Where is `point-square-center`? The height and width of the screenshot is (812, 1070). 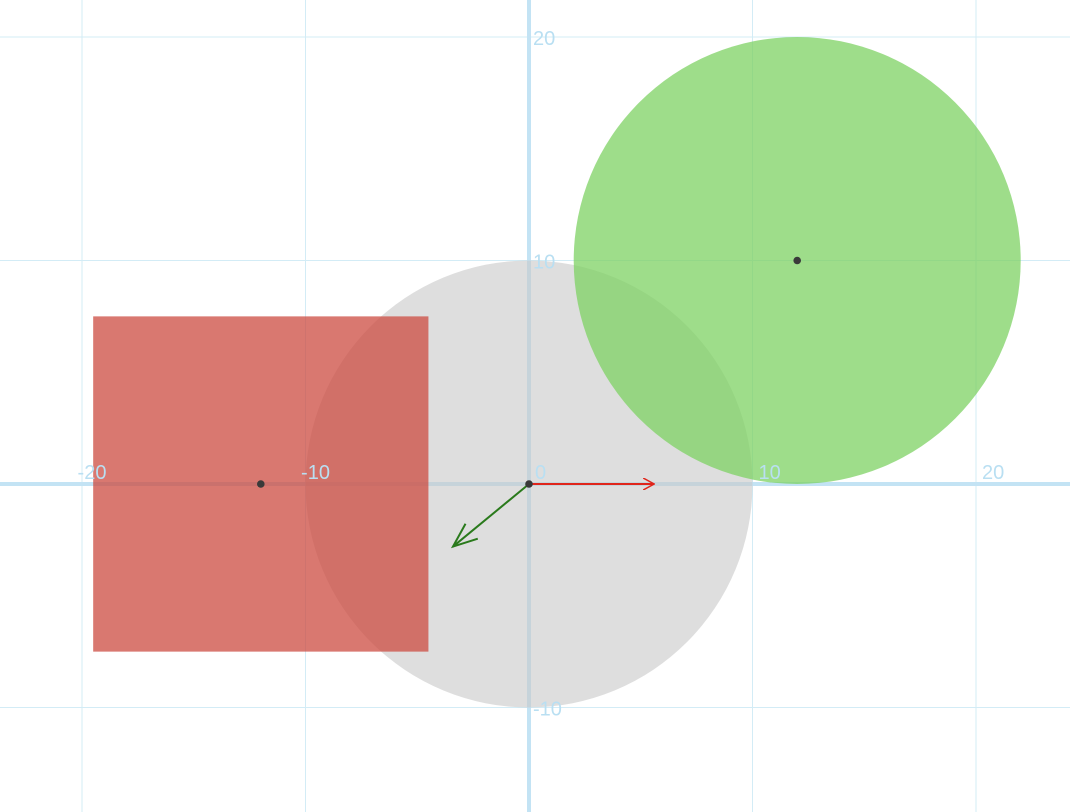
point-square-center is located at coordinates (261, 484).